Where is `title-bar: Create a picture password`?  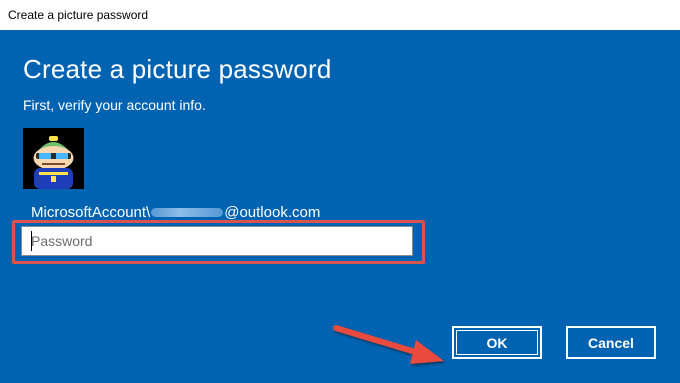
title-bar: Create a picture password is located at coordinates (340, 15).